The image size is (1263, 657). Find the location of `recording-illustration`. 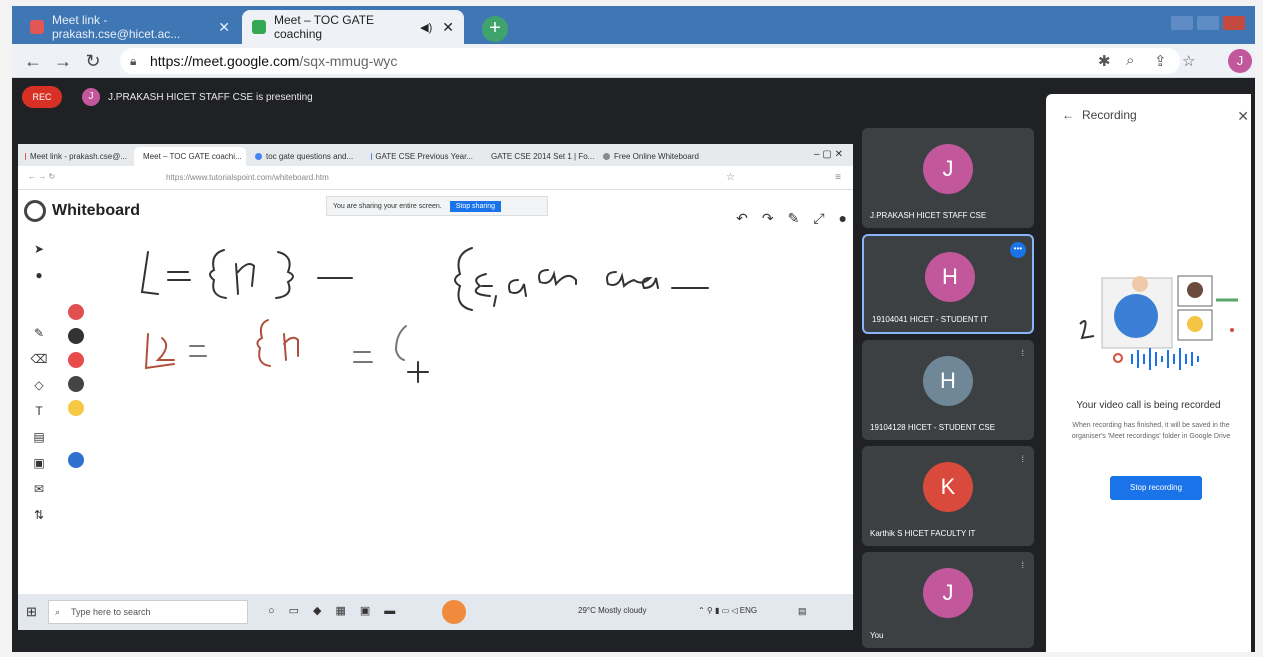

recording-illustration is located at coordinates (1158, 322).